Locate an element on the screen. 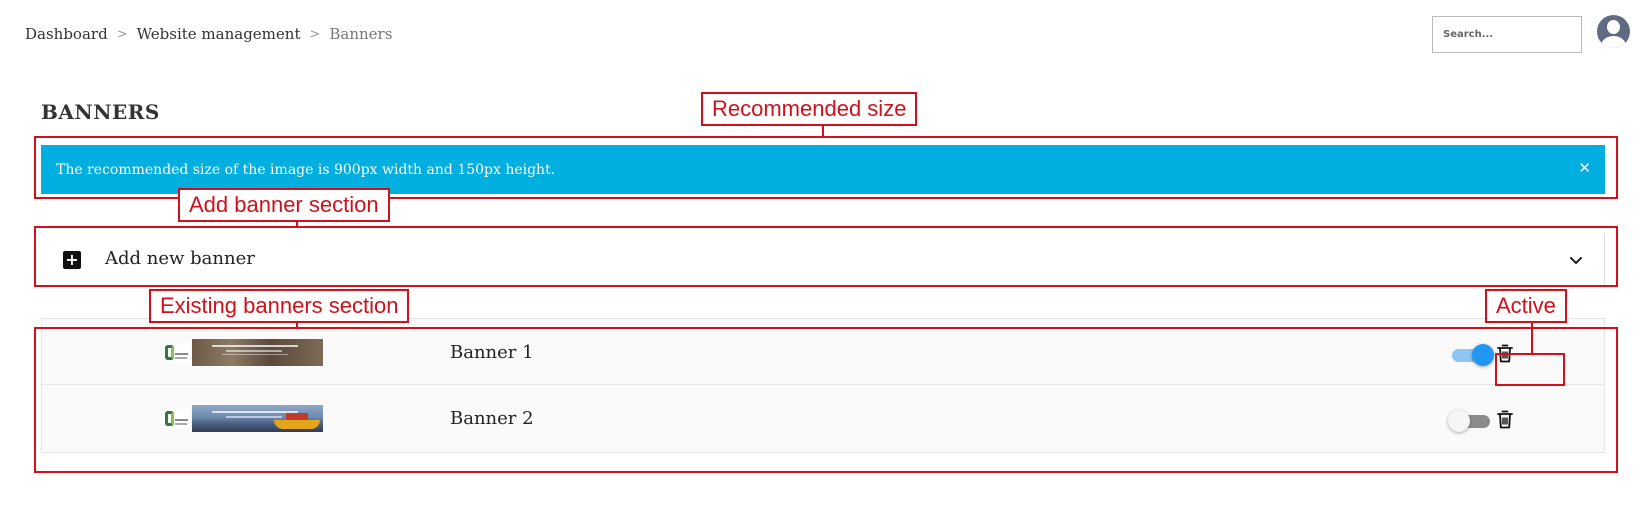 This screenshot has height=531, width=1651. annotation-connector is located at coordinates (1532, 338).